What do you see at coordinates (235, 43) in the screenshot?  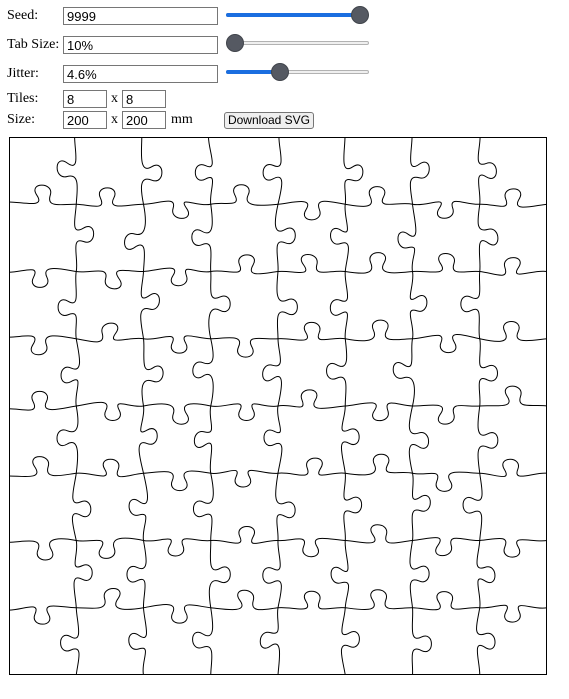 I see `tab-size-slider-thumb` at bounding box center [235, 43].